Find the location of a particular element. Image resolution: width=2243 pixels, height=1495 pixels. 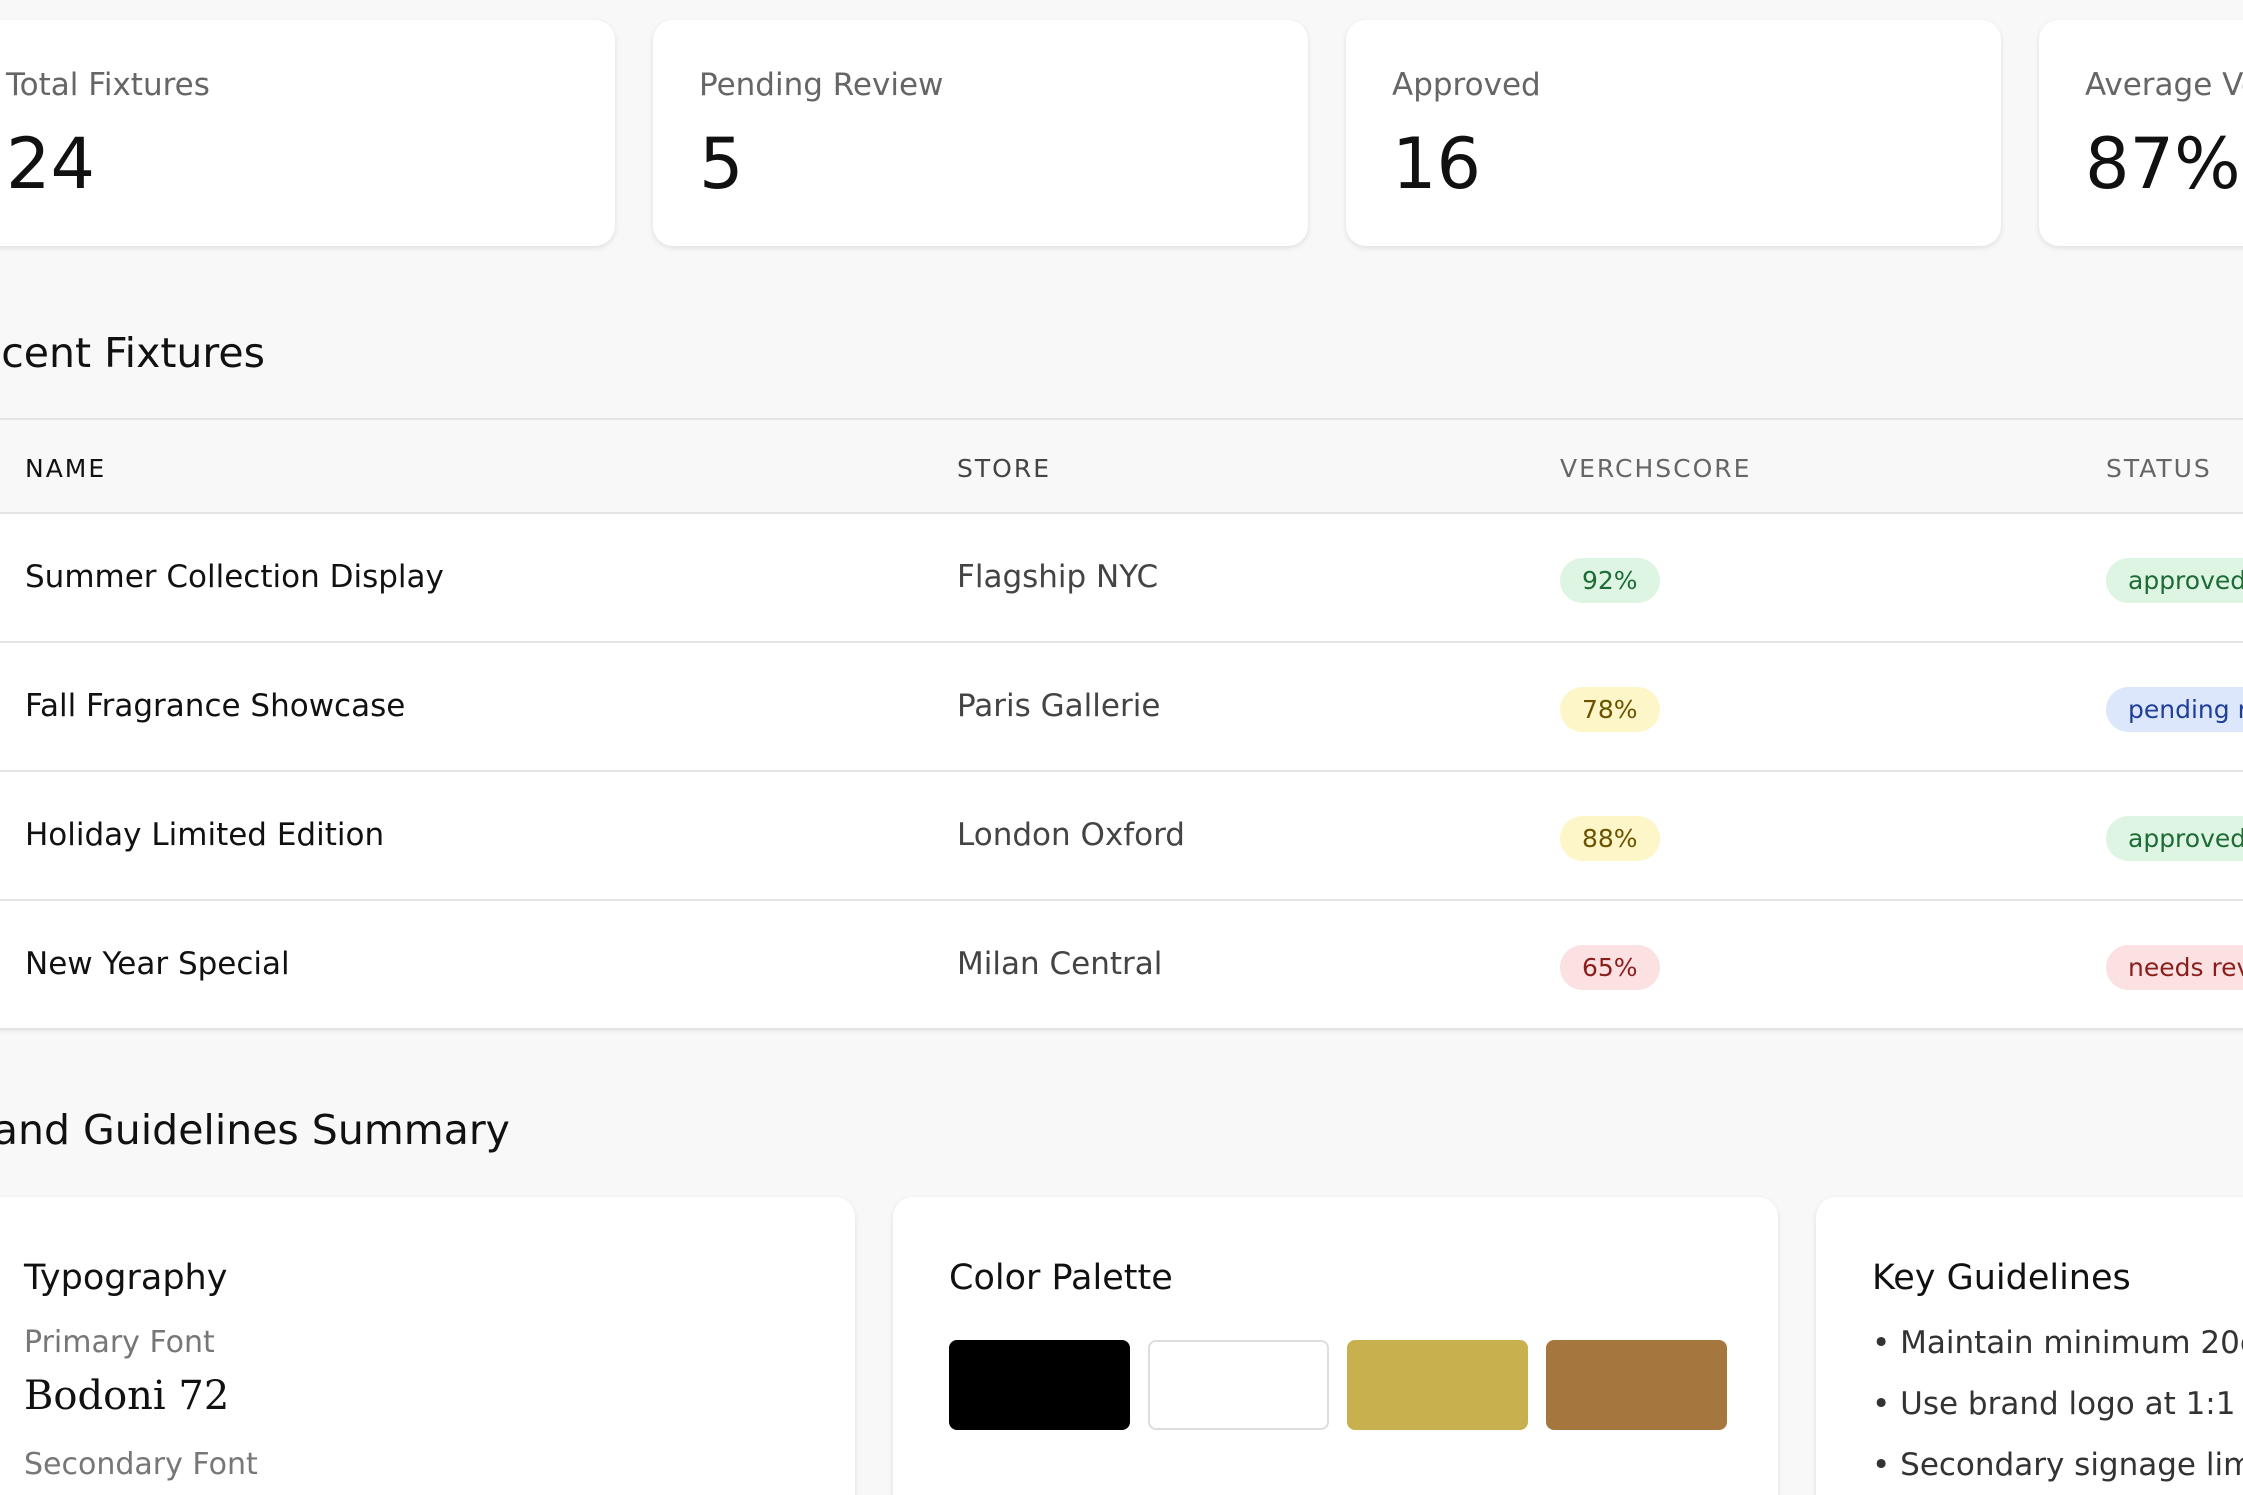

table-header: NAME STORE VERCHSCORE STATUS is located at coordinates (1121, 467).